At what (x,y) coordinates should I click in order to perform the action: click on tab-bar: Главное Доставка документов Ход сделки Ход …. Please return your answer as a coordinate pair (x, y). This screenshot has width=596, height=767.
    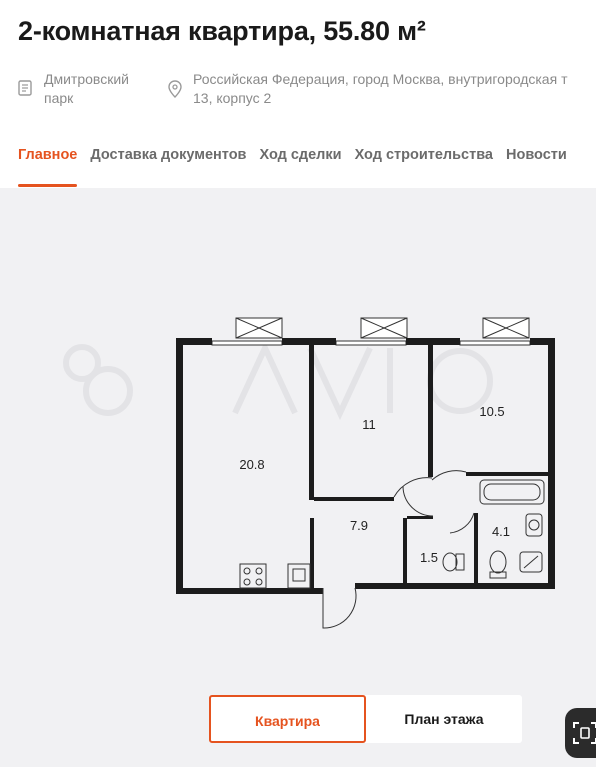
    Looking at the image, I should click on (299, 166).